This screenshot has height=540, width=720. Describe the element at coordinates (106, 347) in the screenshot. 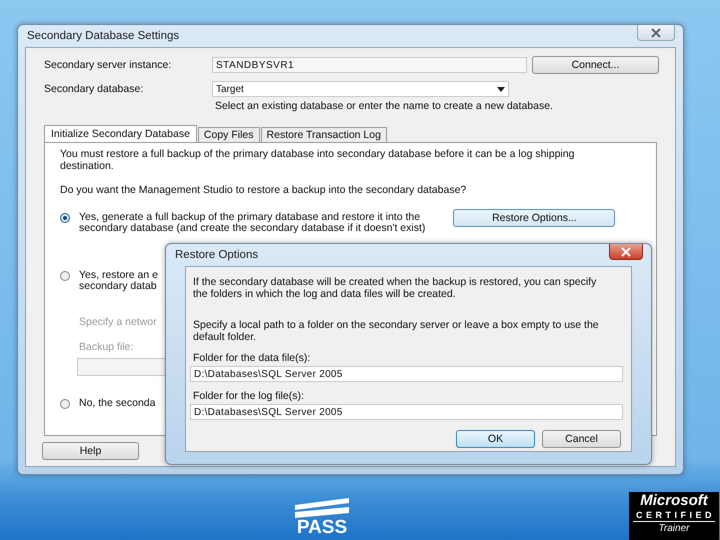

I see `field-label: Backup file:` at that location.